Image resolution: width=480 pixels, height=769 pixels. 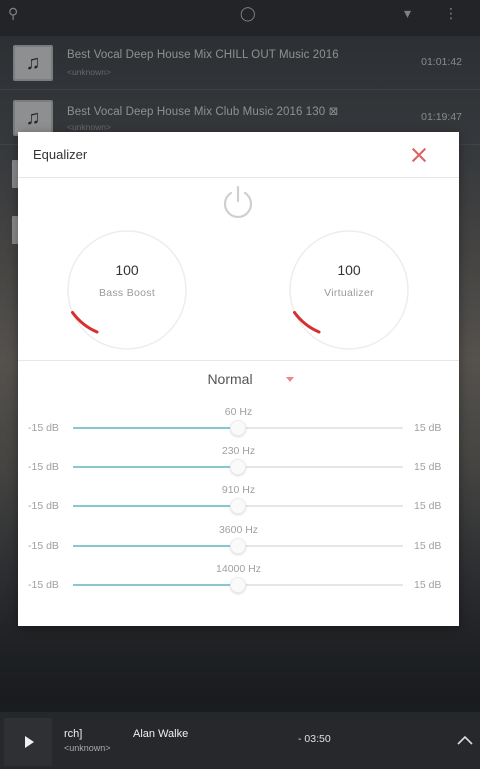 I want to click on band-14000hz: 14000 Hz -15 dB 15 dB, so click(x=238, y=581).